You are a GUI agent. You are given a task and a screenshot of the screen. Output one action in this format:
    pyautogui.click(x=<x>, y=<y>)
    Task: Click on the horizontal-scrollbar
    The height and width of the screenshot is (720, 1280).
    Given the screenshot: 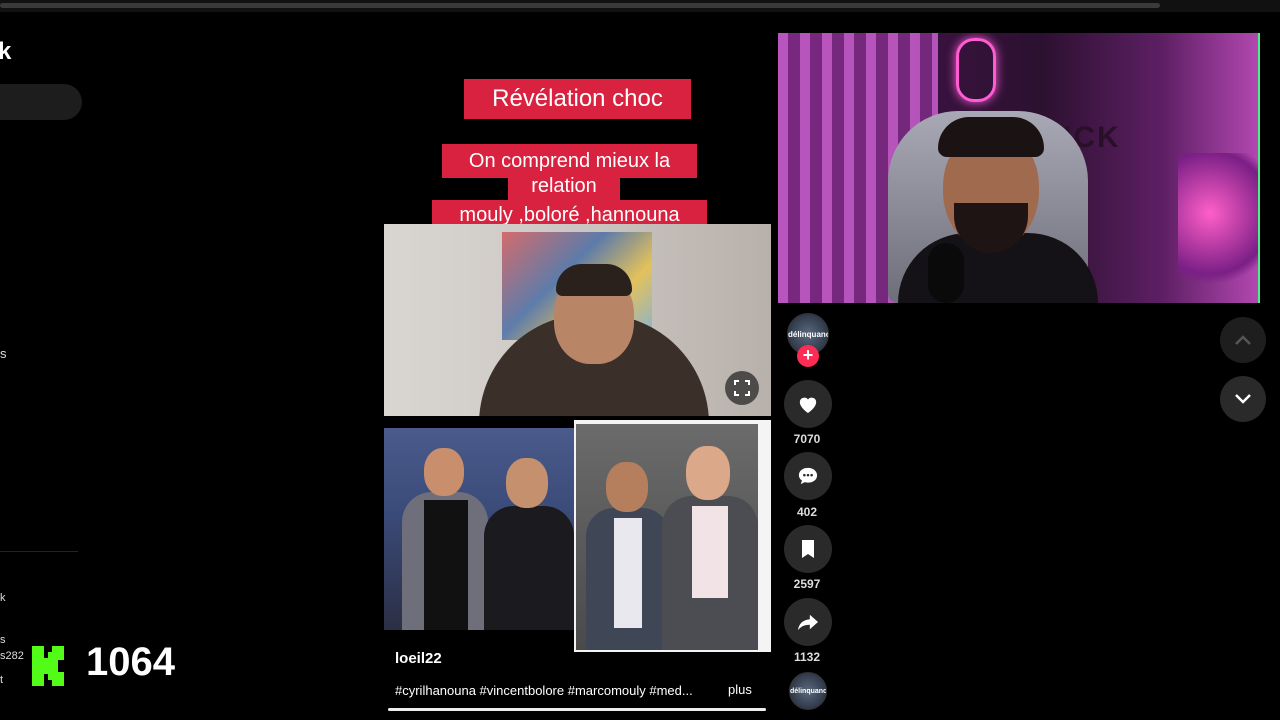 What is the action you would take?
    pyautogui.click(x=580, y=5)
    